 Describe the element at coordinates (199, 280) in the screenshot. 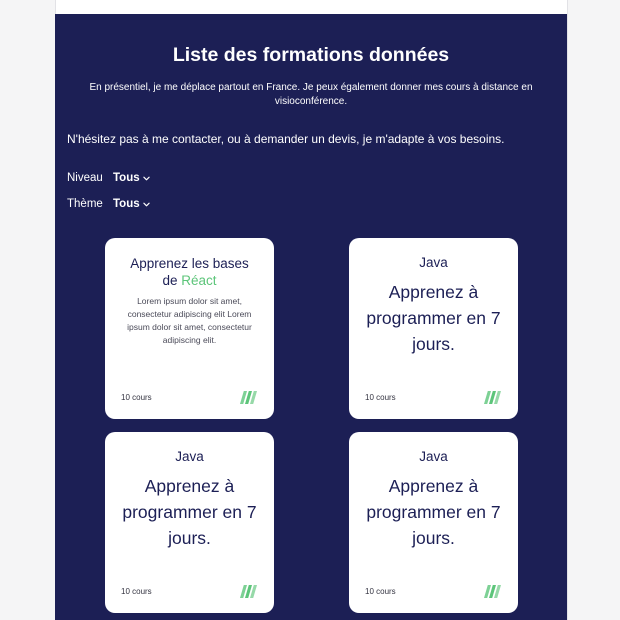

I see `course-title-highlight: Réact` at that location.